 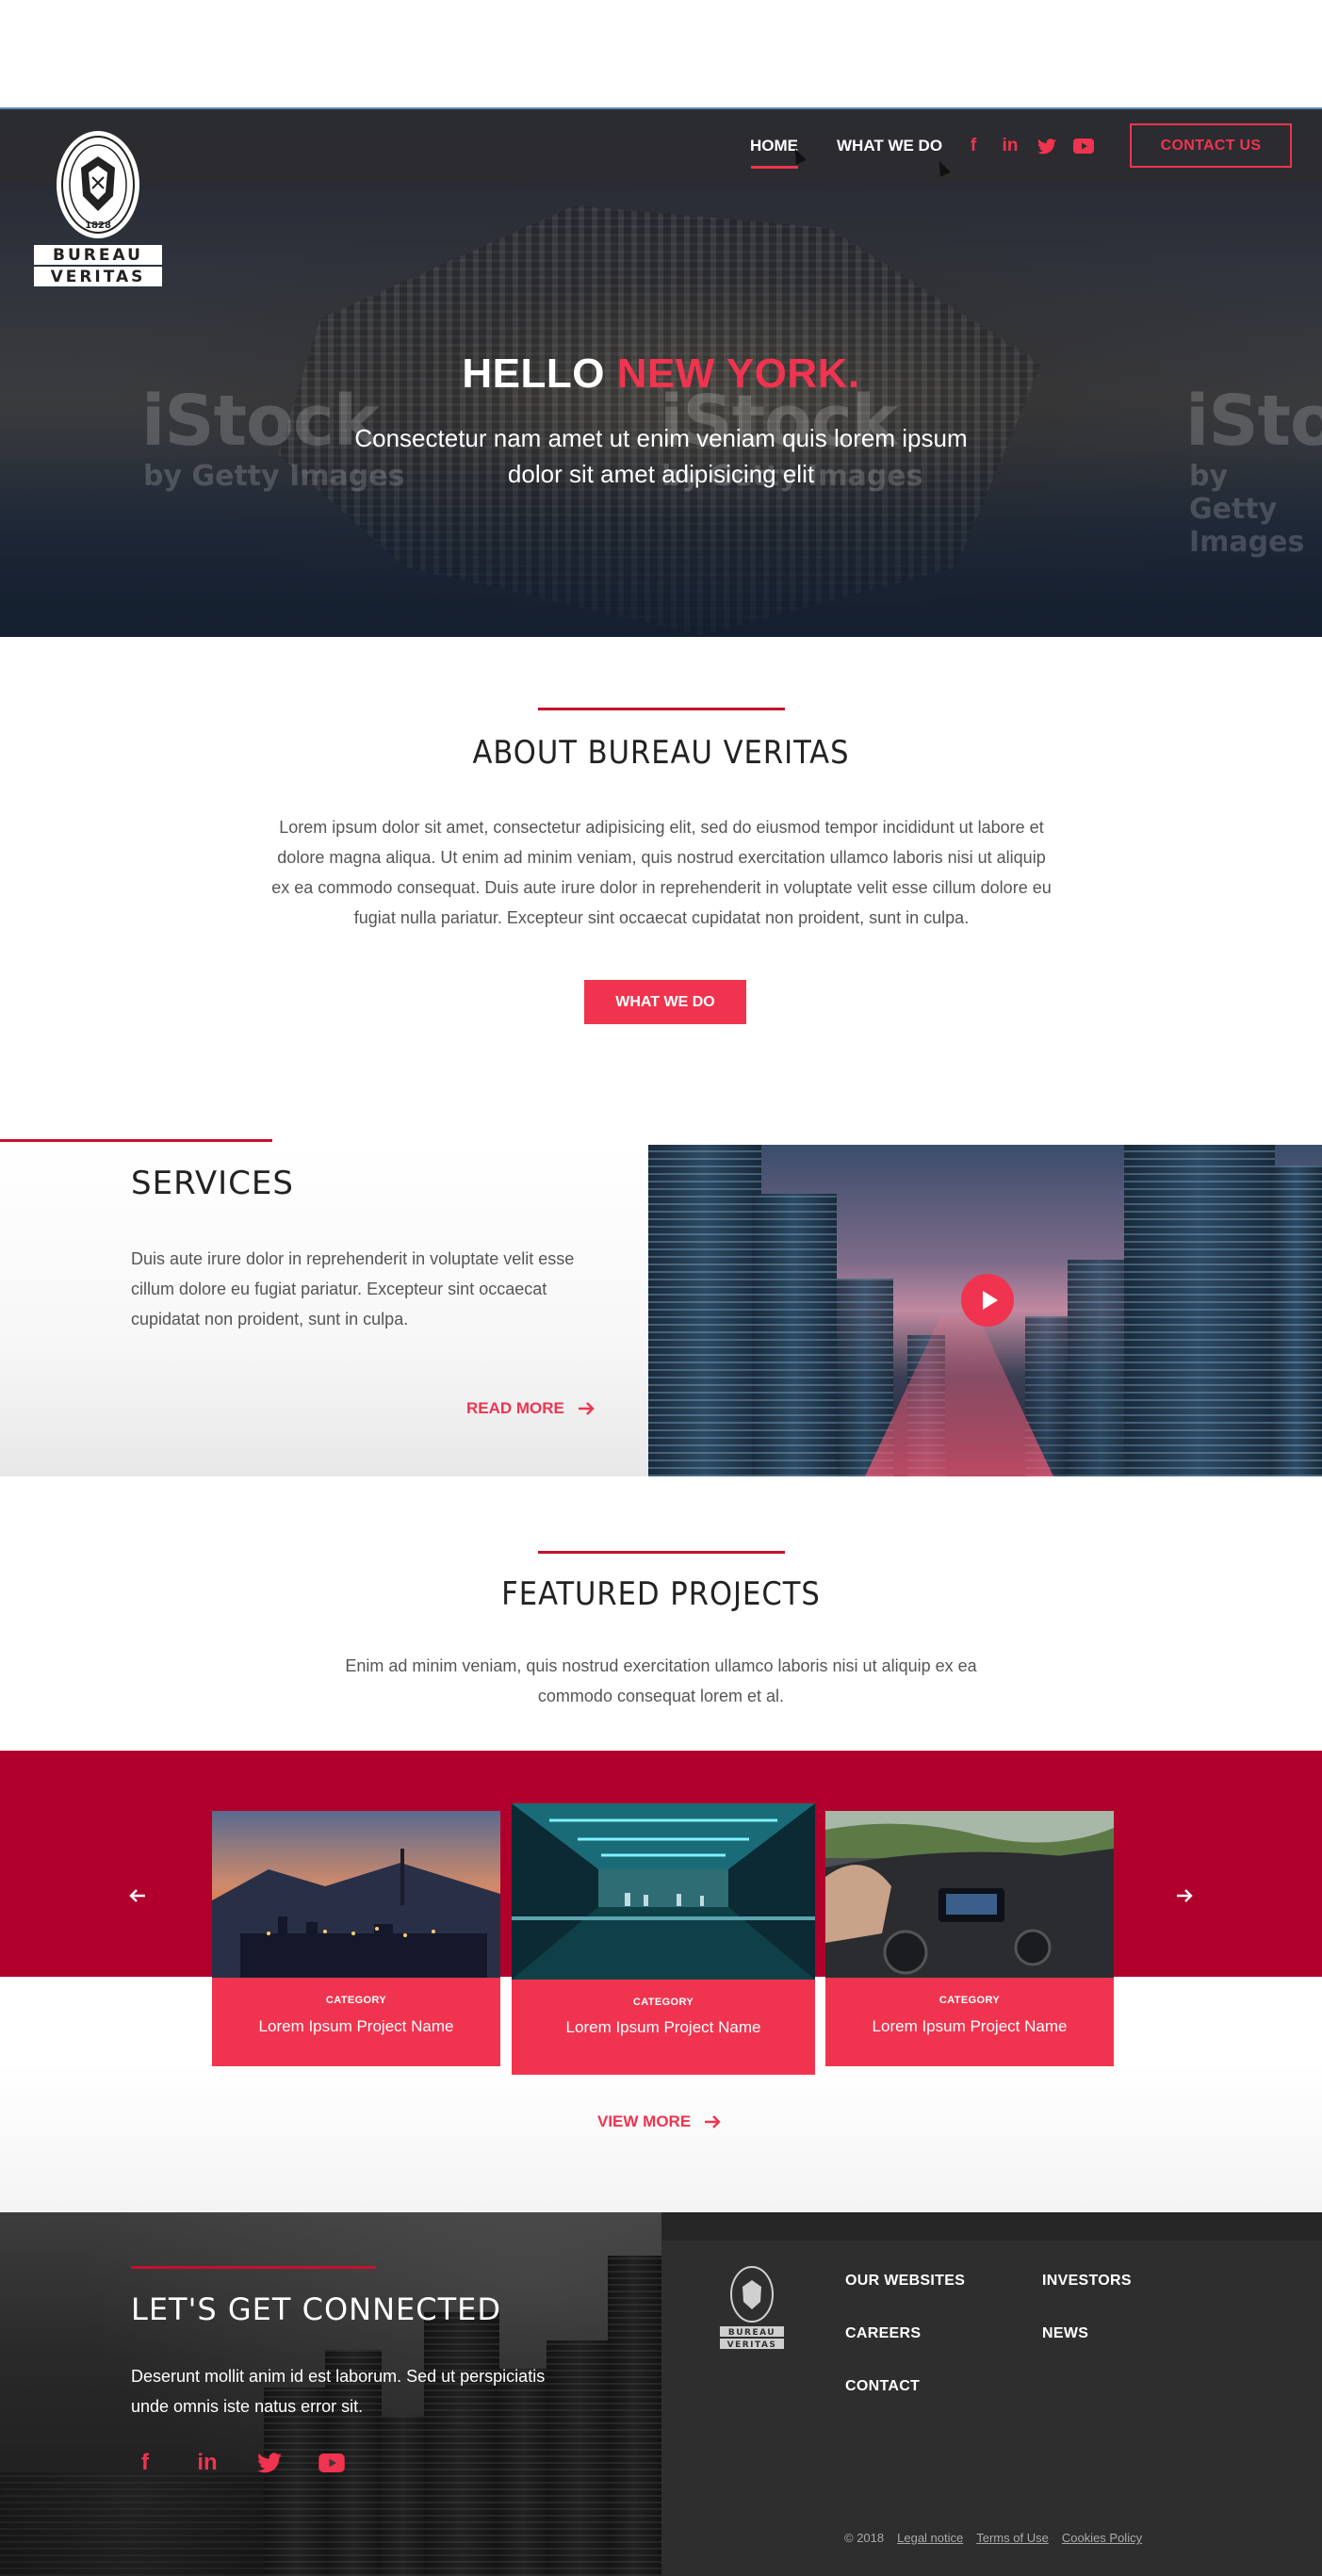 I want to click on footer-social-links: f in, so click(x=238, y=2463).